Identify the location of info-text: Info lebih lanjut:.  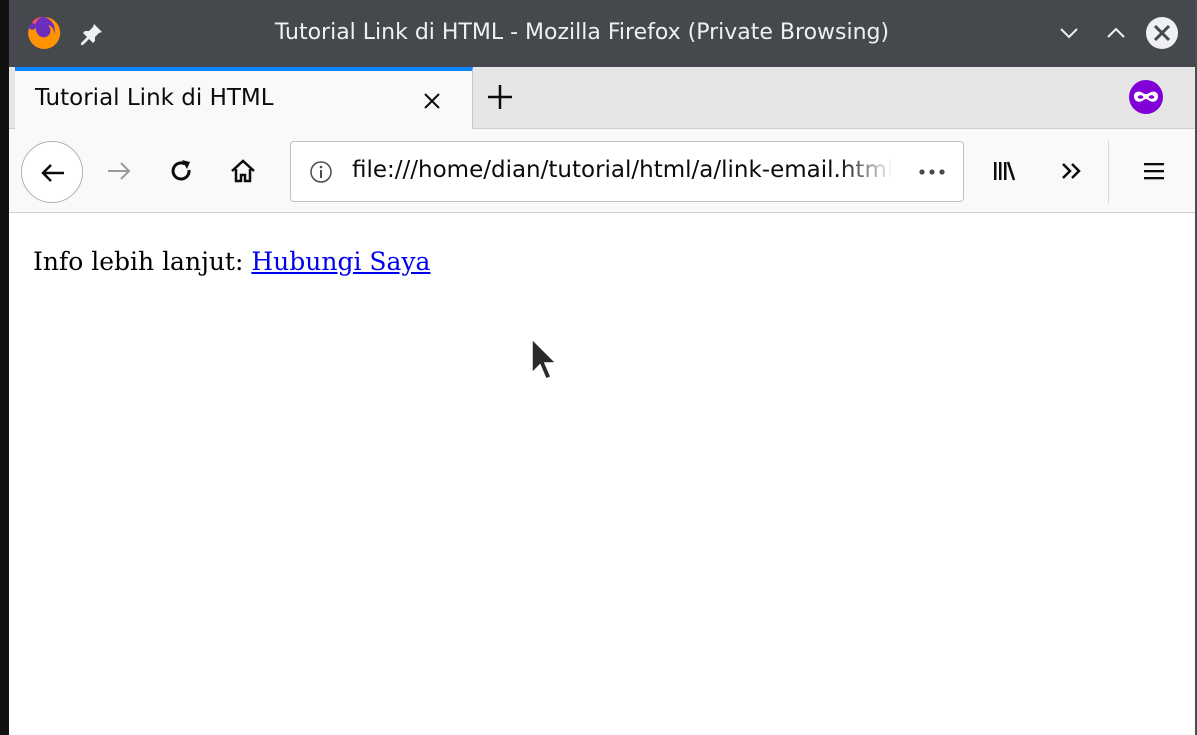
(138, 261).